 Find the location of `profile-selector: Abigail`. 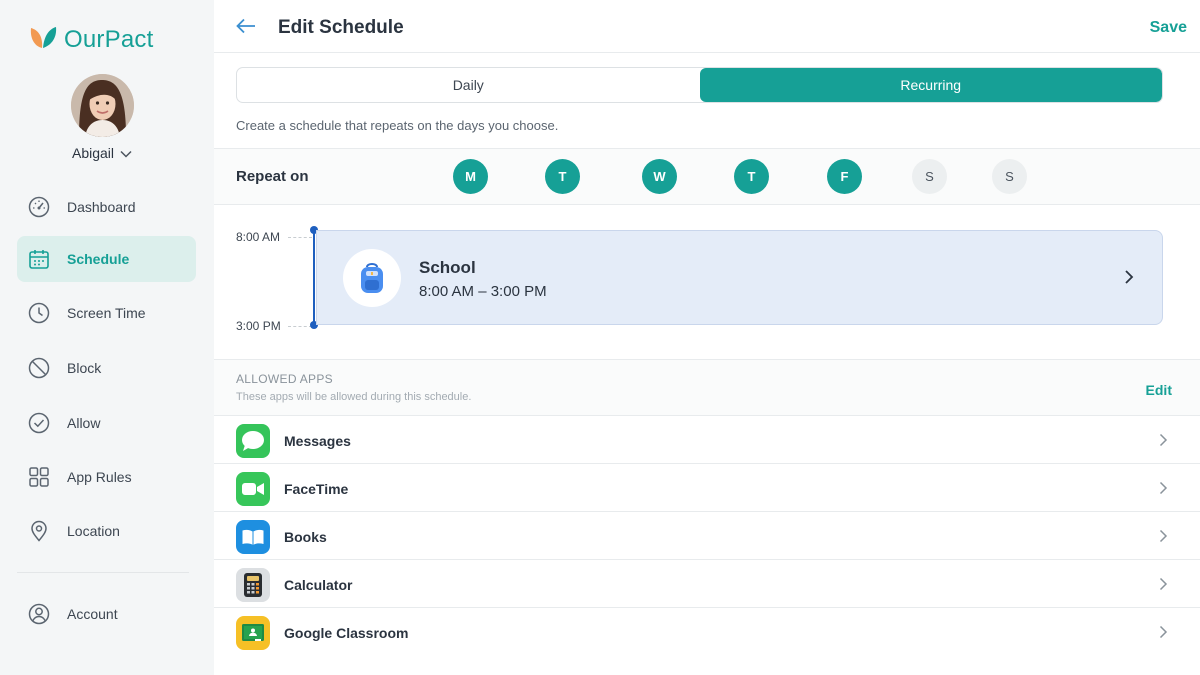

profile-selector: Abigail is located at coordinates (102, 153).